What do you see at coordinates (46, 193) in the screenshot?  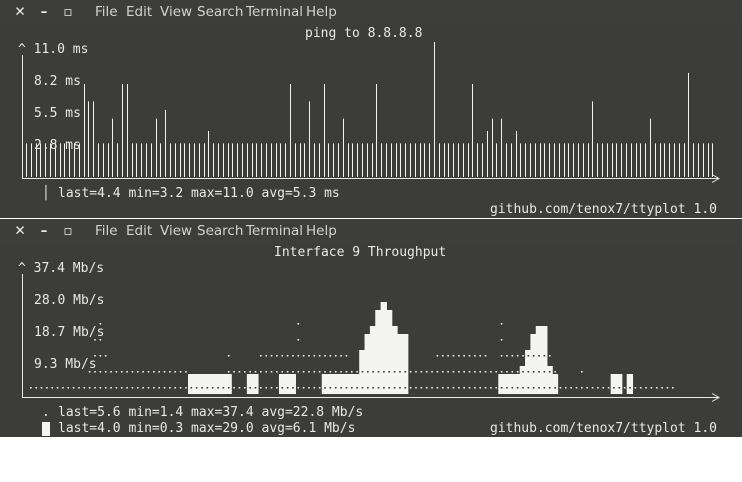 I see `legend-bar-icon: │` at bounding box center [46, 193].